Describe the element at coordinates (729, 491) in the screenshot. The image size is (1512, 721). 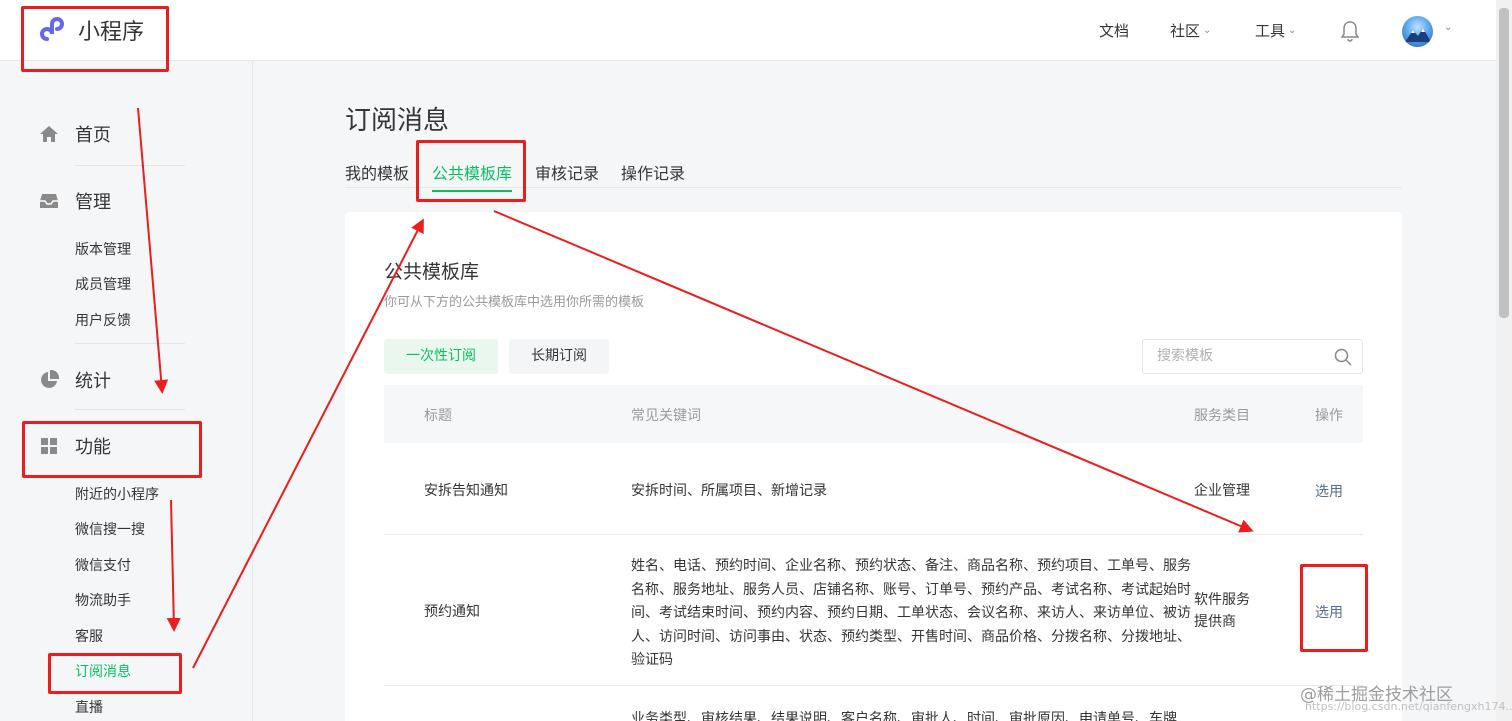
I see `row-keywords: 安拆时间、所属项目、新增记录` at that location.